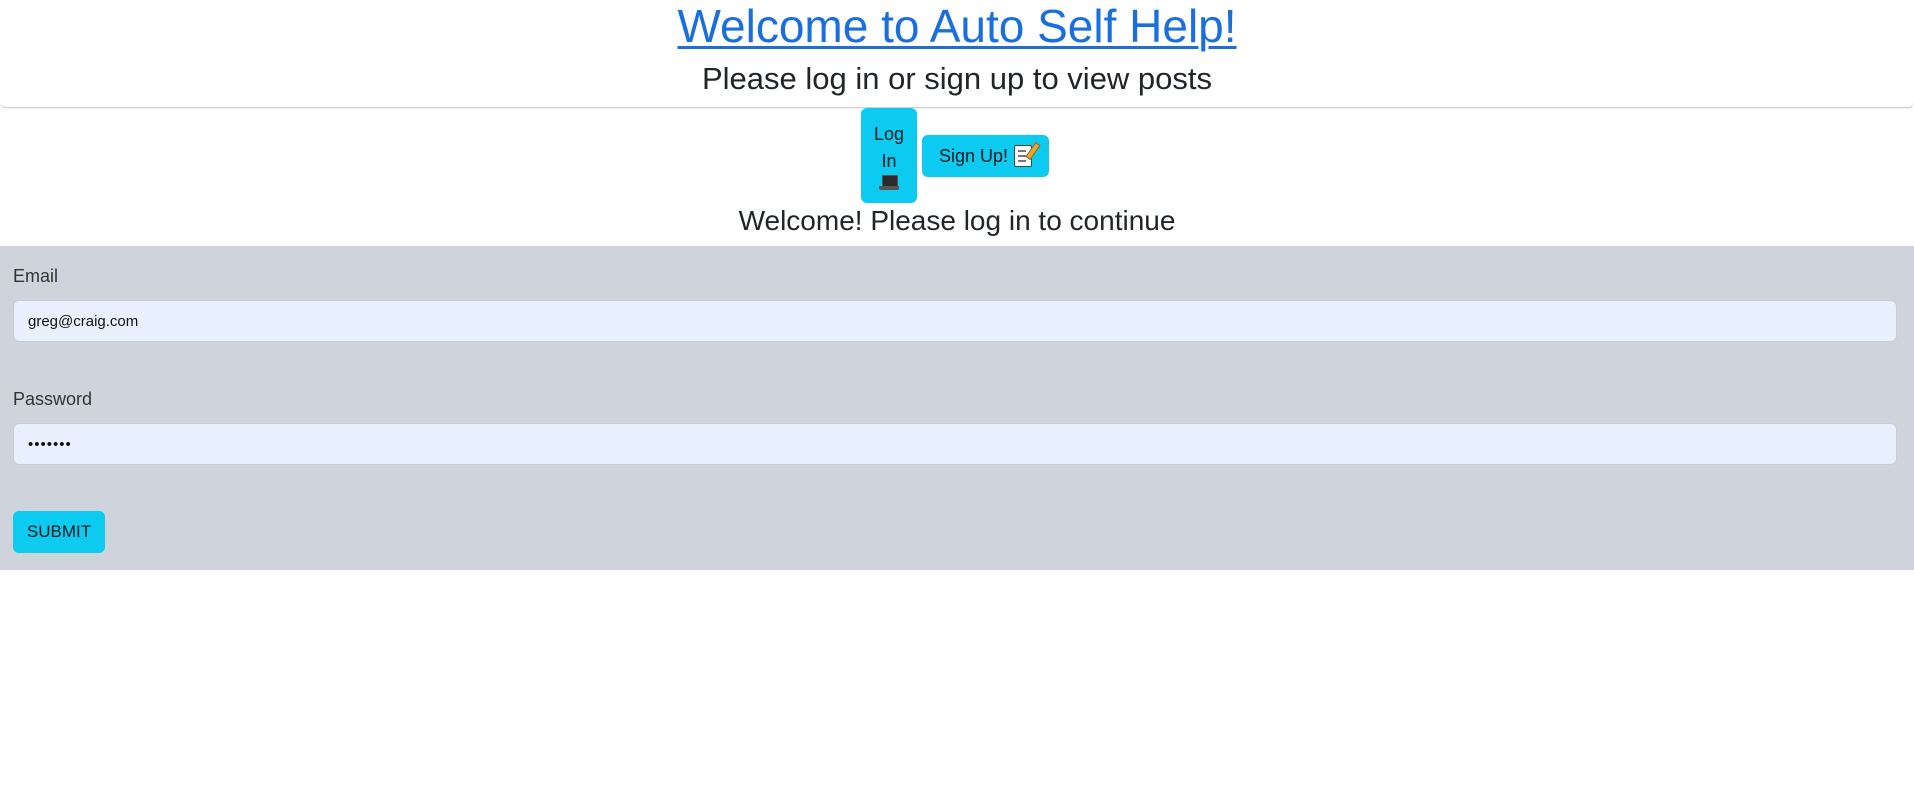  Describe the element at coordinates (957, 220) in the screenshot. I see `welcome-heading: Welcome! Please log in to continue` at that location.